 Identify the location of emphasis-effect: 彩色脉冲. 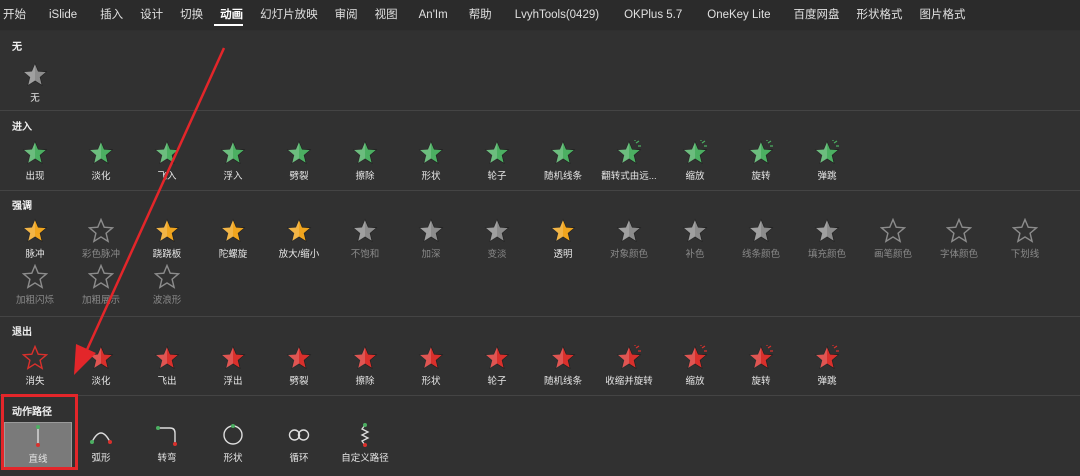
(101, 241).